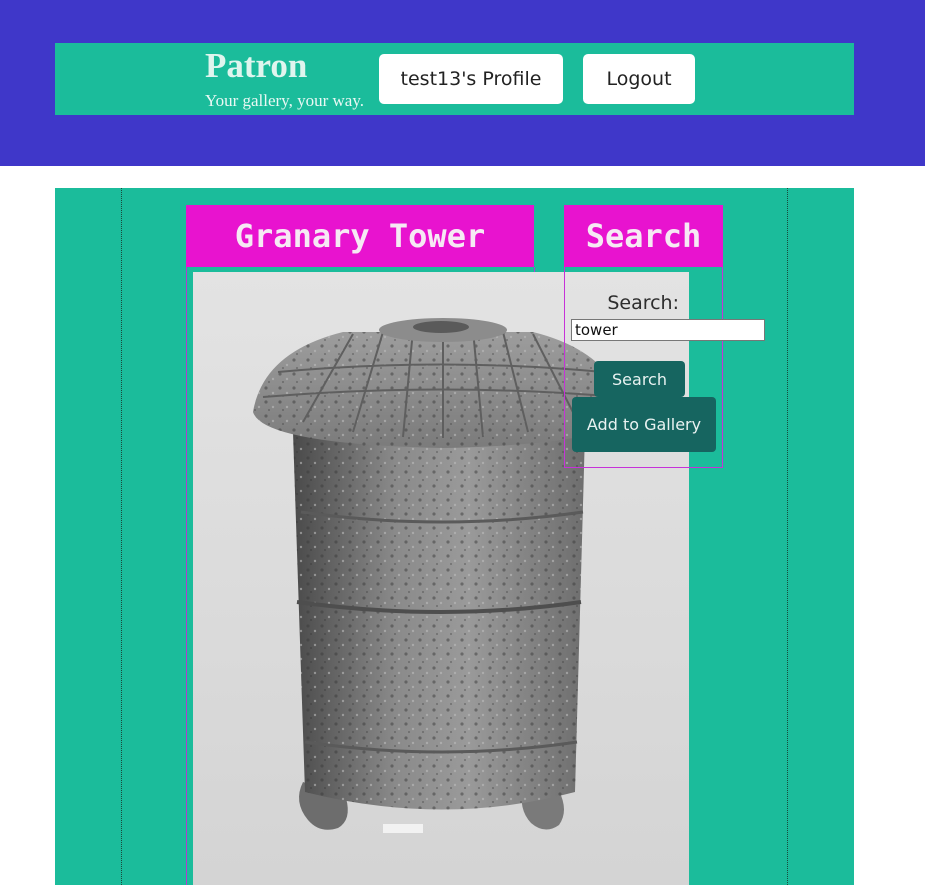  Describe the element at coordinates (471, 79) in the screenshot. I see `profile-button: test13's Profile` at that location.